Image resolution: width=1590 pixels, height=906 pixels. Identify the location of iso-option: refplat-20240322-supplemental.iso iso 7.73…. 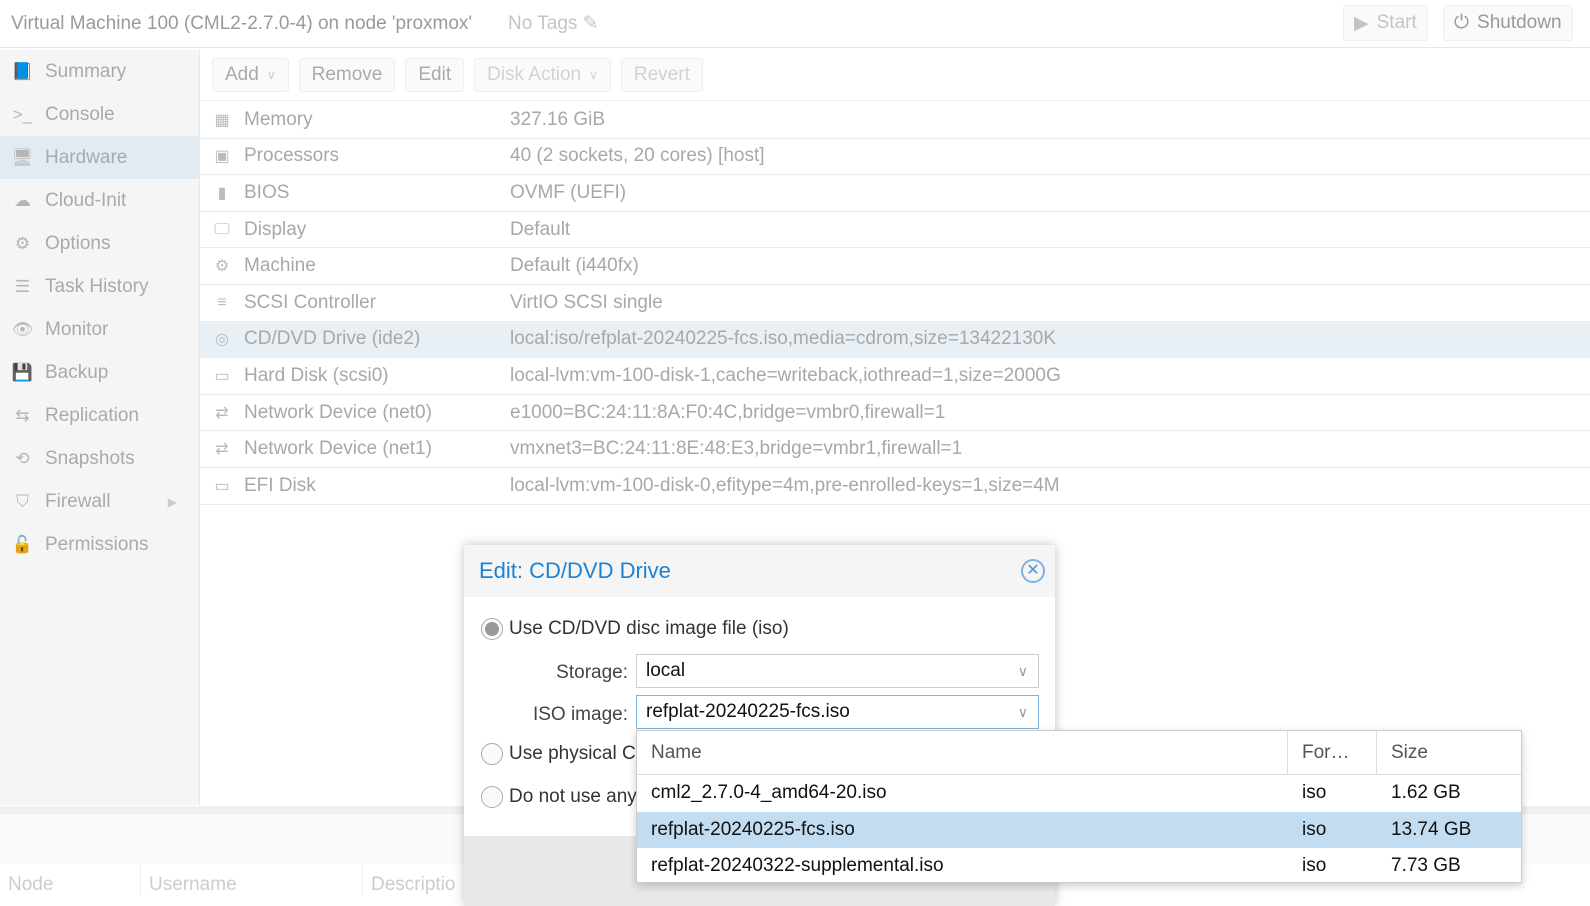
(1079, 866).